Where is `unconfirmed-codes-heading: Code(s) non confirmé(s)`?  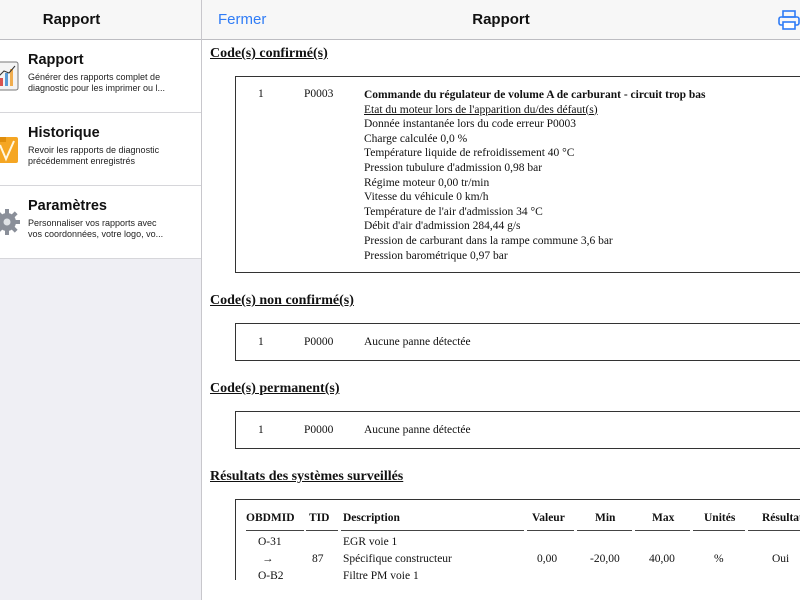
unconfirmed-codes-heading: Code(s) non confirmé(s) is located at coordinates (282, 300).